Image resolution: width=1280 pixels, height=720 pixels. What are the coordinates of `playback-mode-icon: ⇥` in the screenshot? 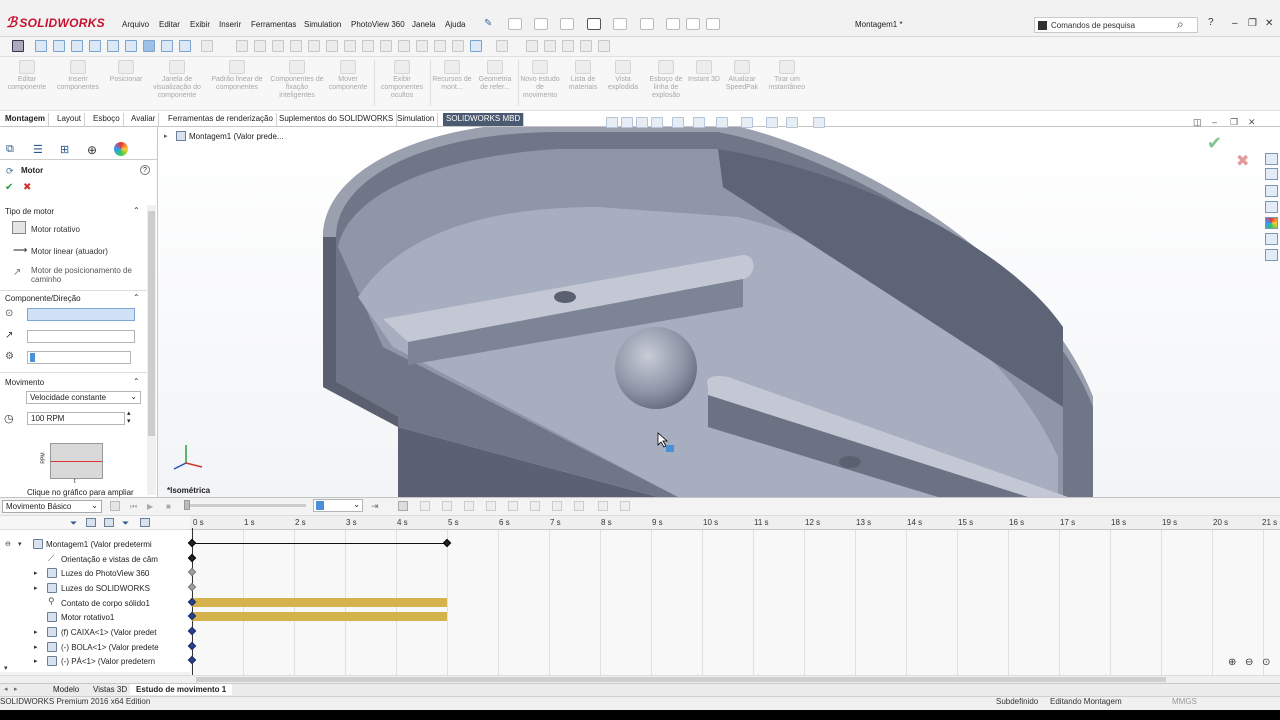 It's located at (375, 506).